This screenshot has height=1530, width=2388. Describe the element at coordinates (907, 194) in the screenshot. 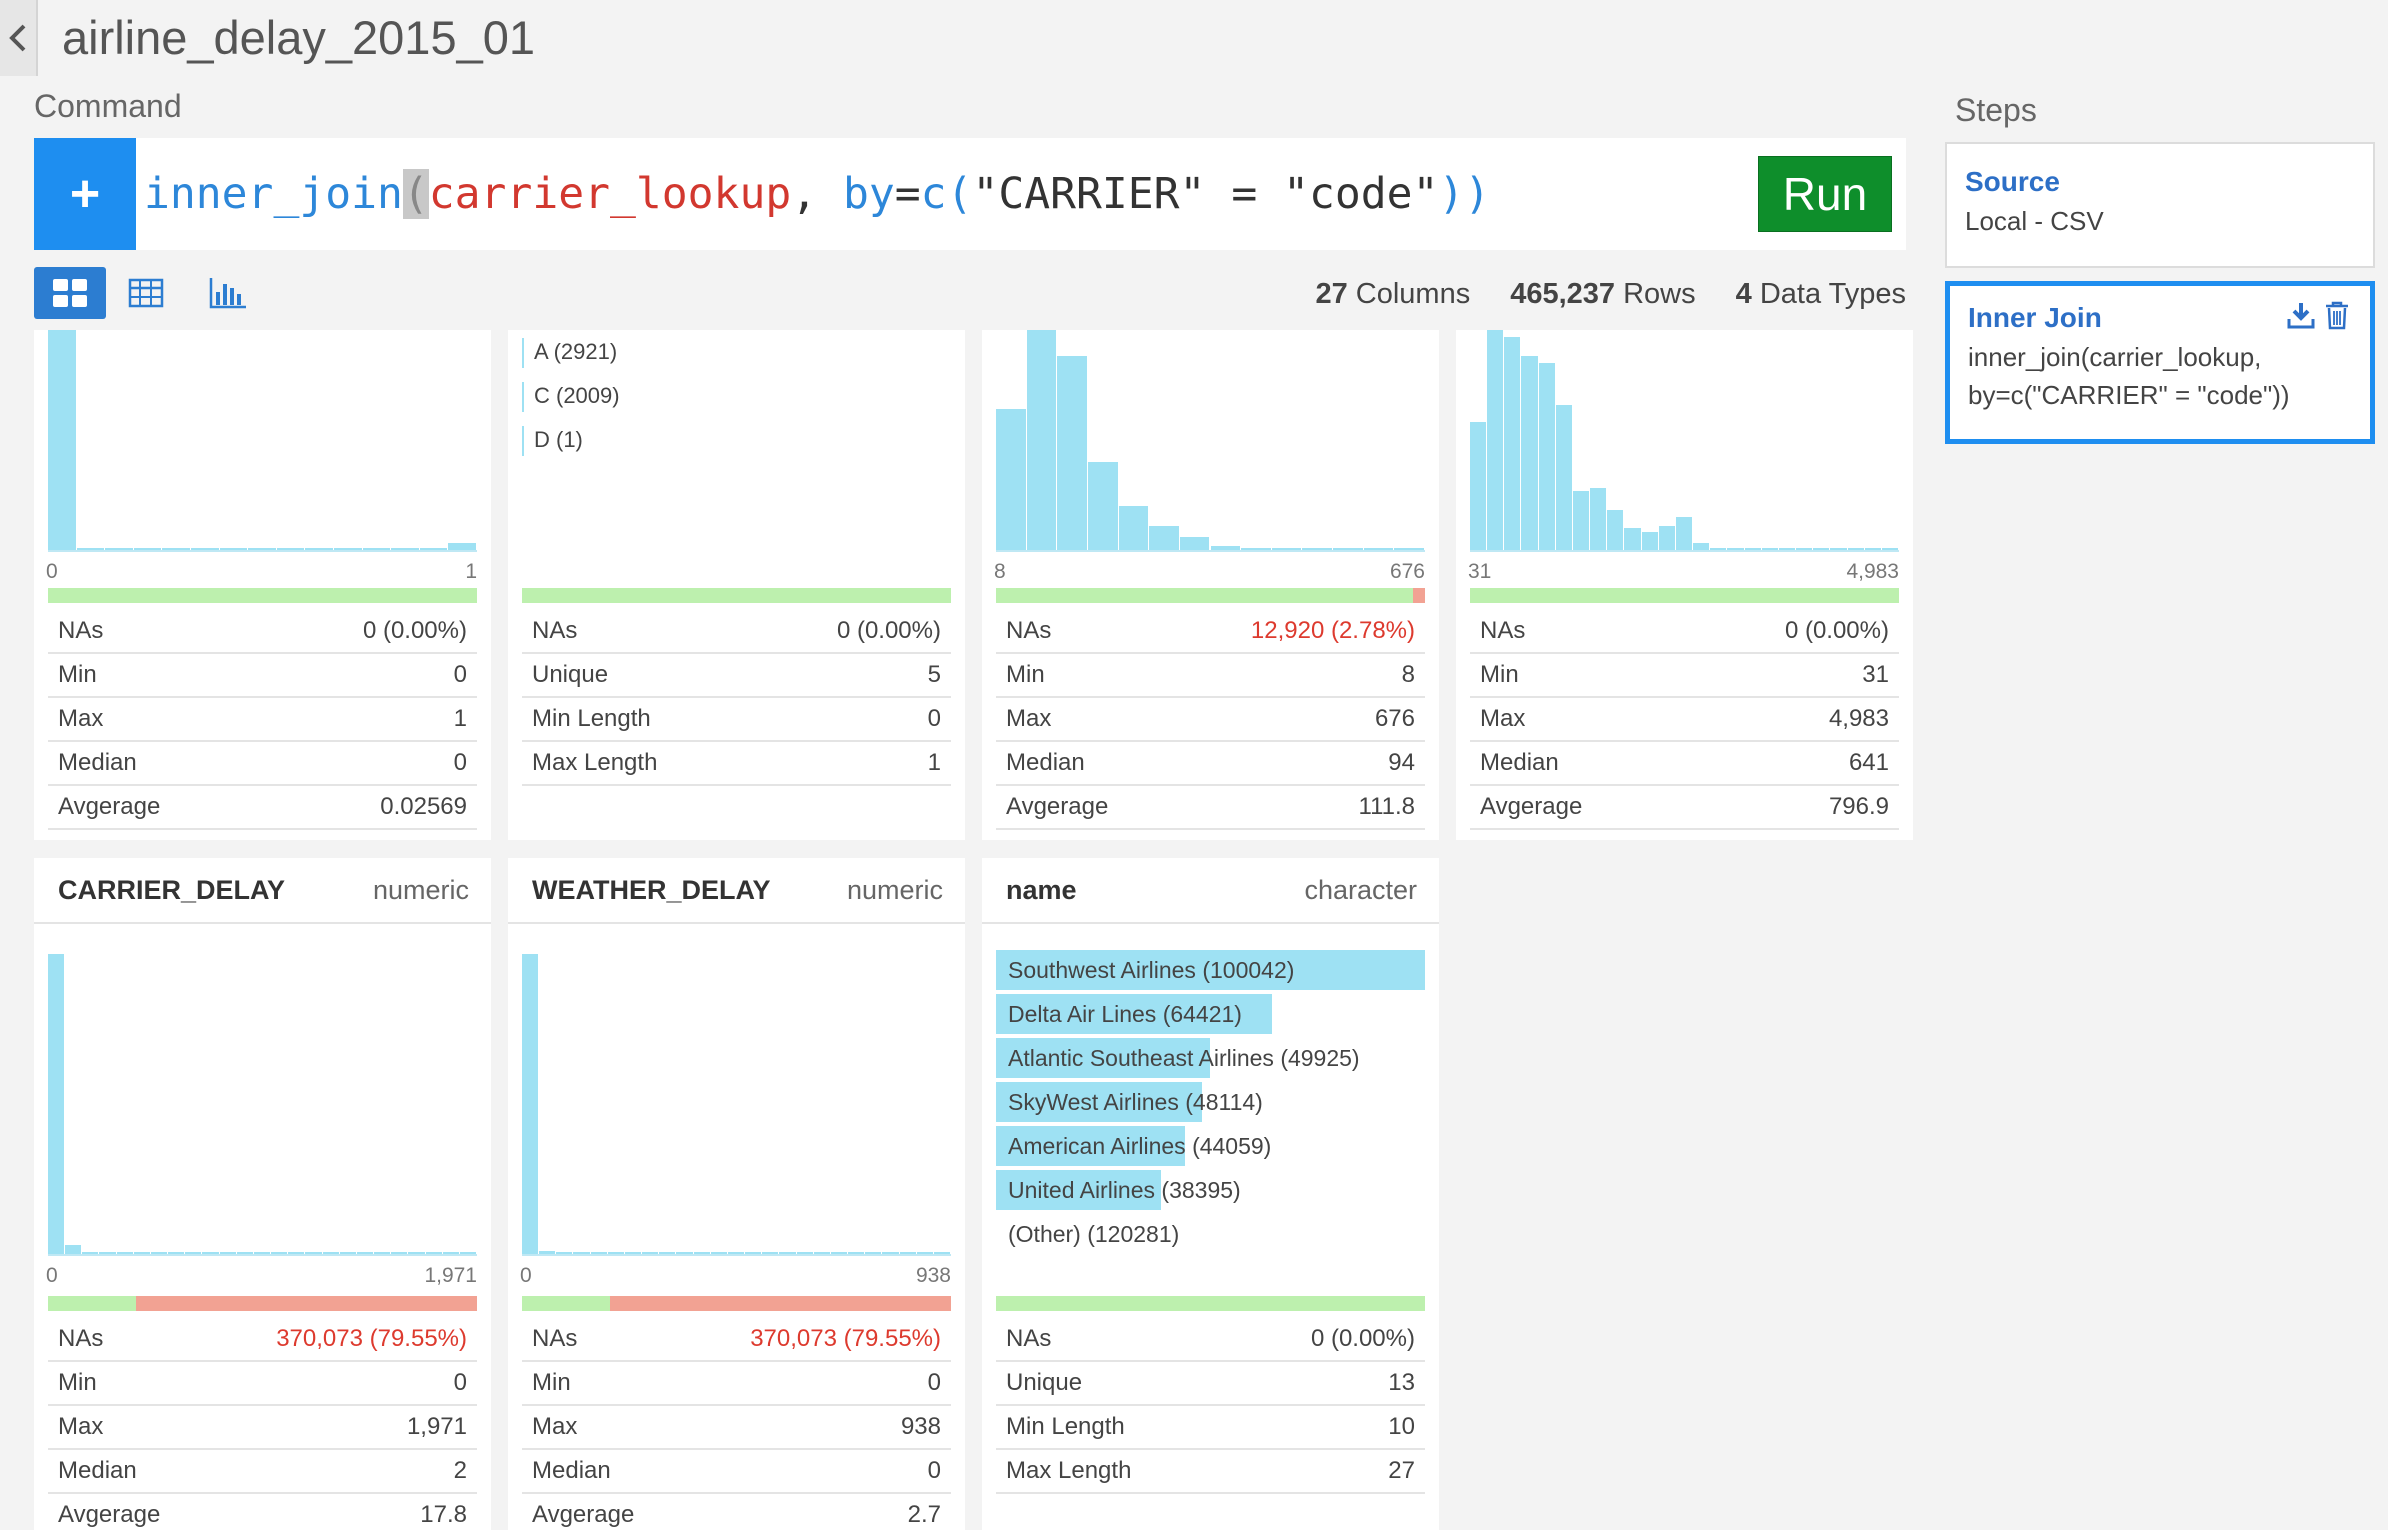

I see `command-token-eq: =` at that location.